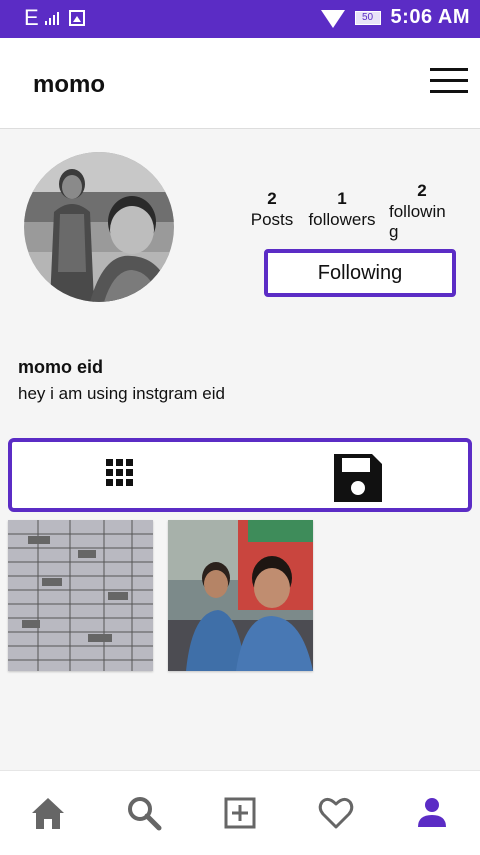  I want to click on stat-followers: 1 followers, so click(342, 209).